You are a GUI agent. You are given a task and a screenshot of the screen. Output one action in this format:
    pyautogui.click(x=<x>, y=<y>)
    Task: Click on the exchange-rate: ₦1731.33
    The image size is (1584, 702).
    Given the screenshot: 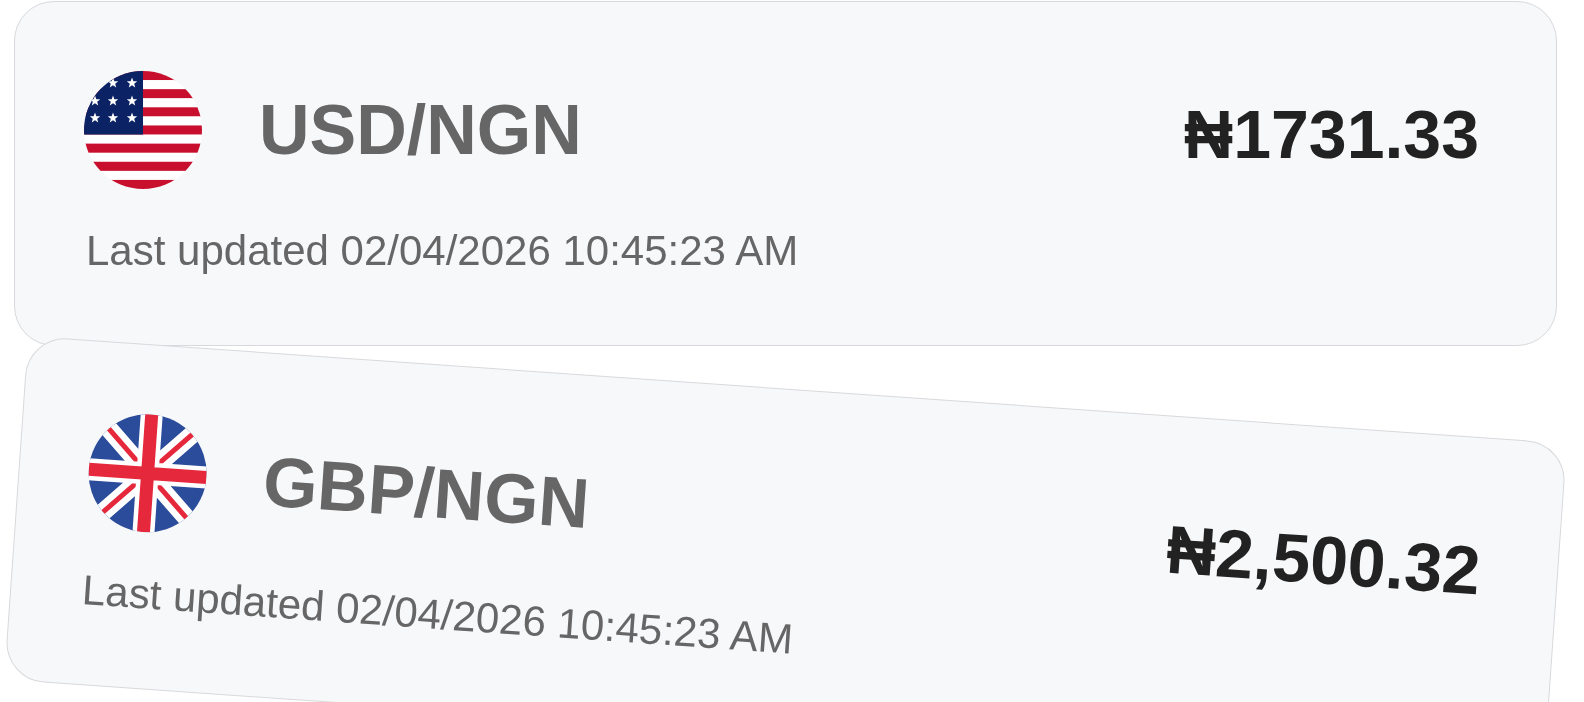 What is the action you would take?
    pyautogui.click(x=1331, y=134)
    